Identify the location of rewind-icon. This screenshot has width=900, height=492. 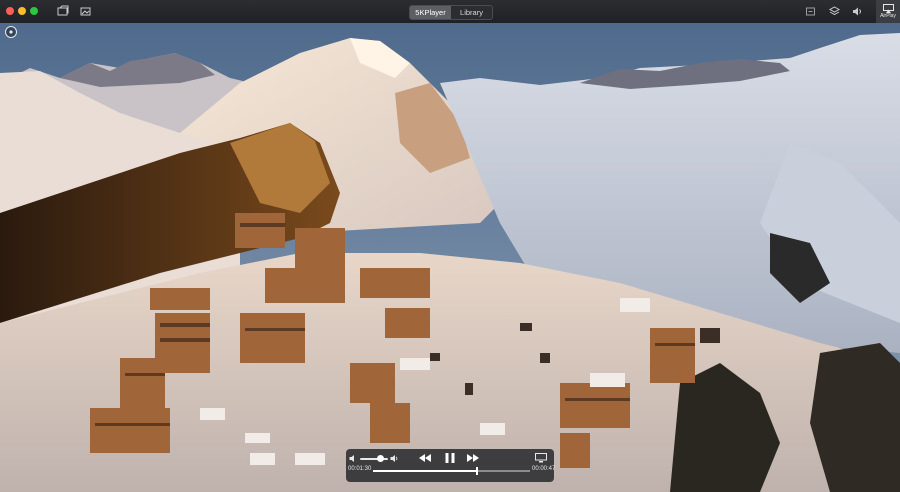
(425, 458).